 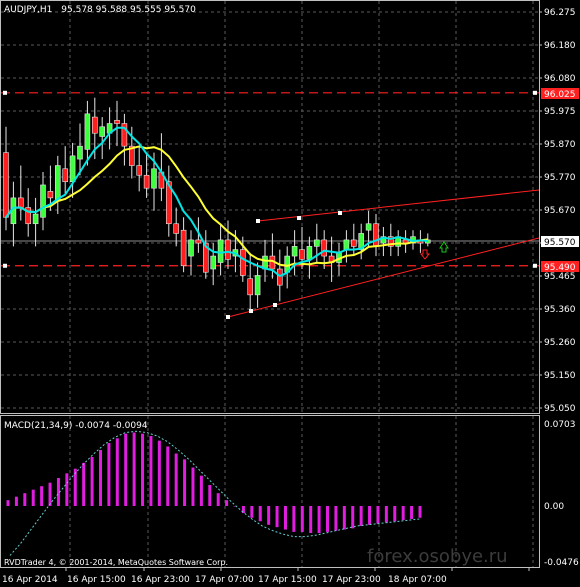 I want to click on price-tick-label: 95.150, so click(x=560, y=376).